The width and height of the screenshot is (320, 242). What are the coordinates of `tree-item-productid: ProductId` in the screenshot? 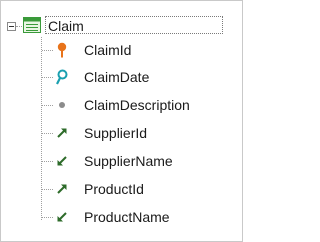 It's located at (121, 189).